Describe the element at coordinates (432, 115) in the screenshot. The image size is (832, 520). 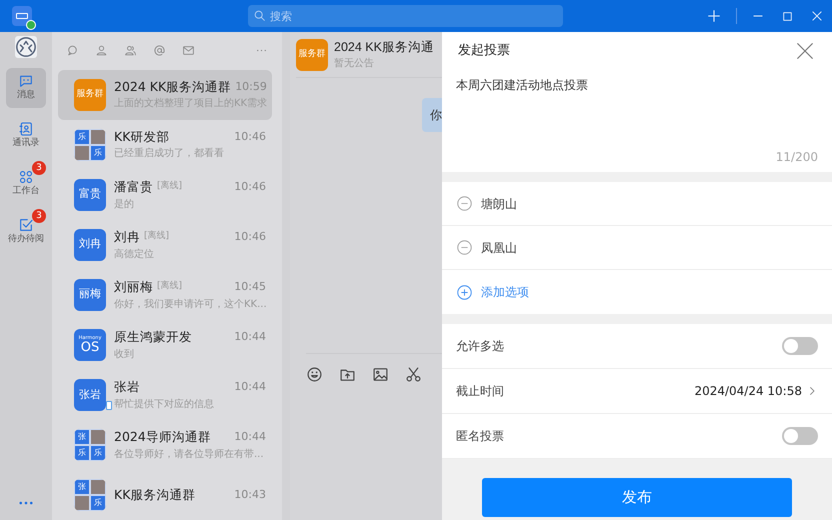
I see `message-bubble: 你` at that location.